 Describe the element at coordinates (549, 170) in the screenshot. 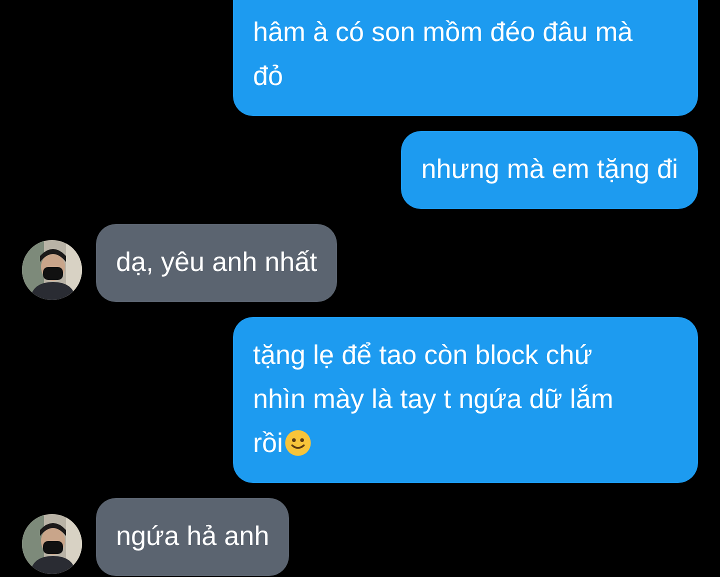

I see `message-bubble: nhưng mà em tặng đi` at that location.